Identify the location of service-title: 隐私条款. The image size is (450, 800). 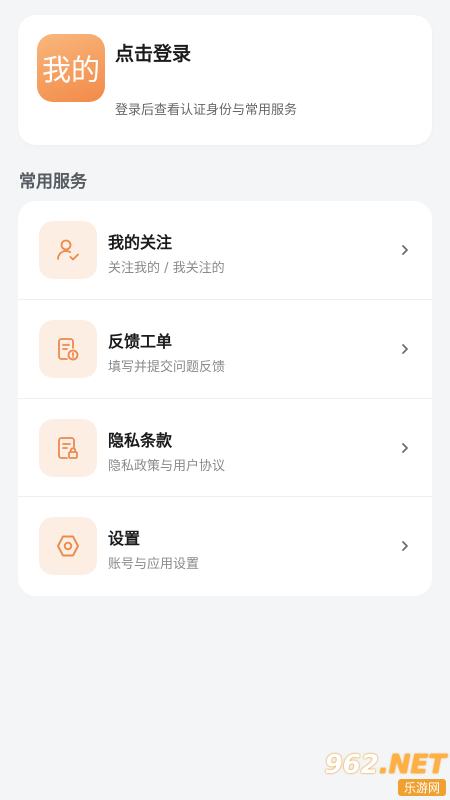
(140, 440).